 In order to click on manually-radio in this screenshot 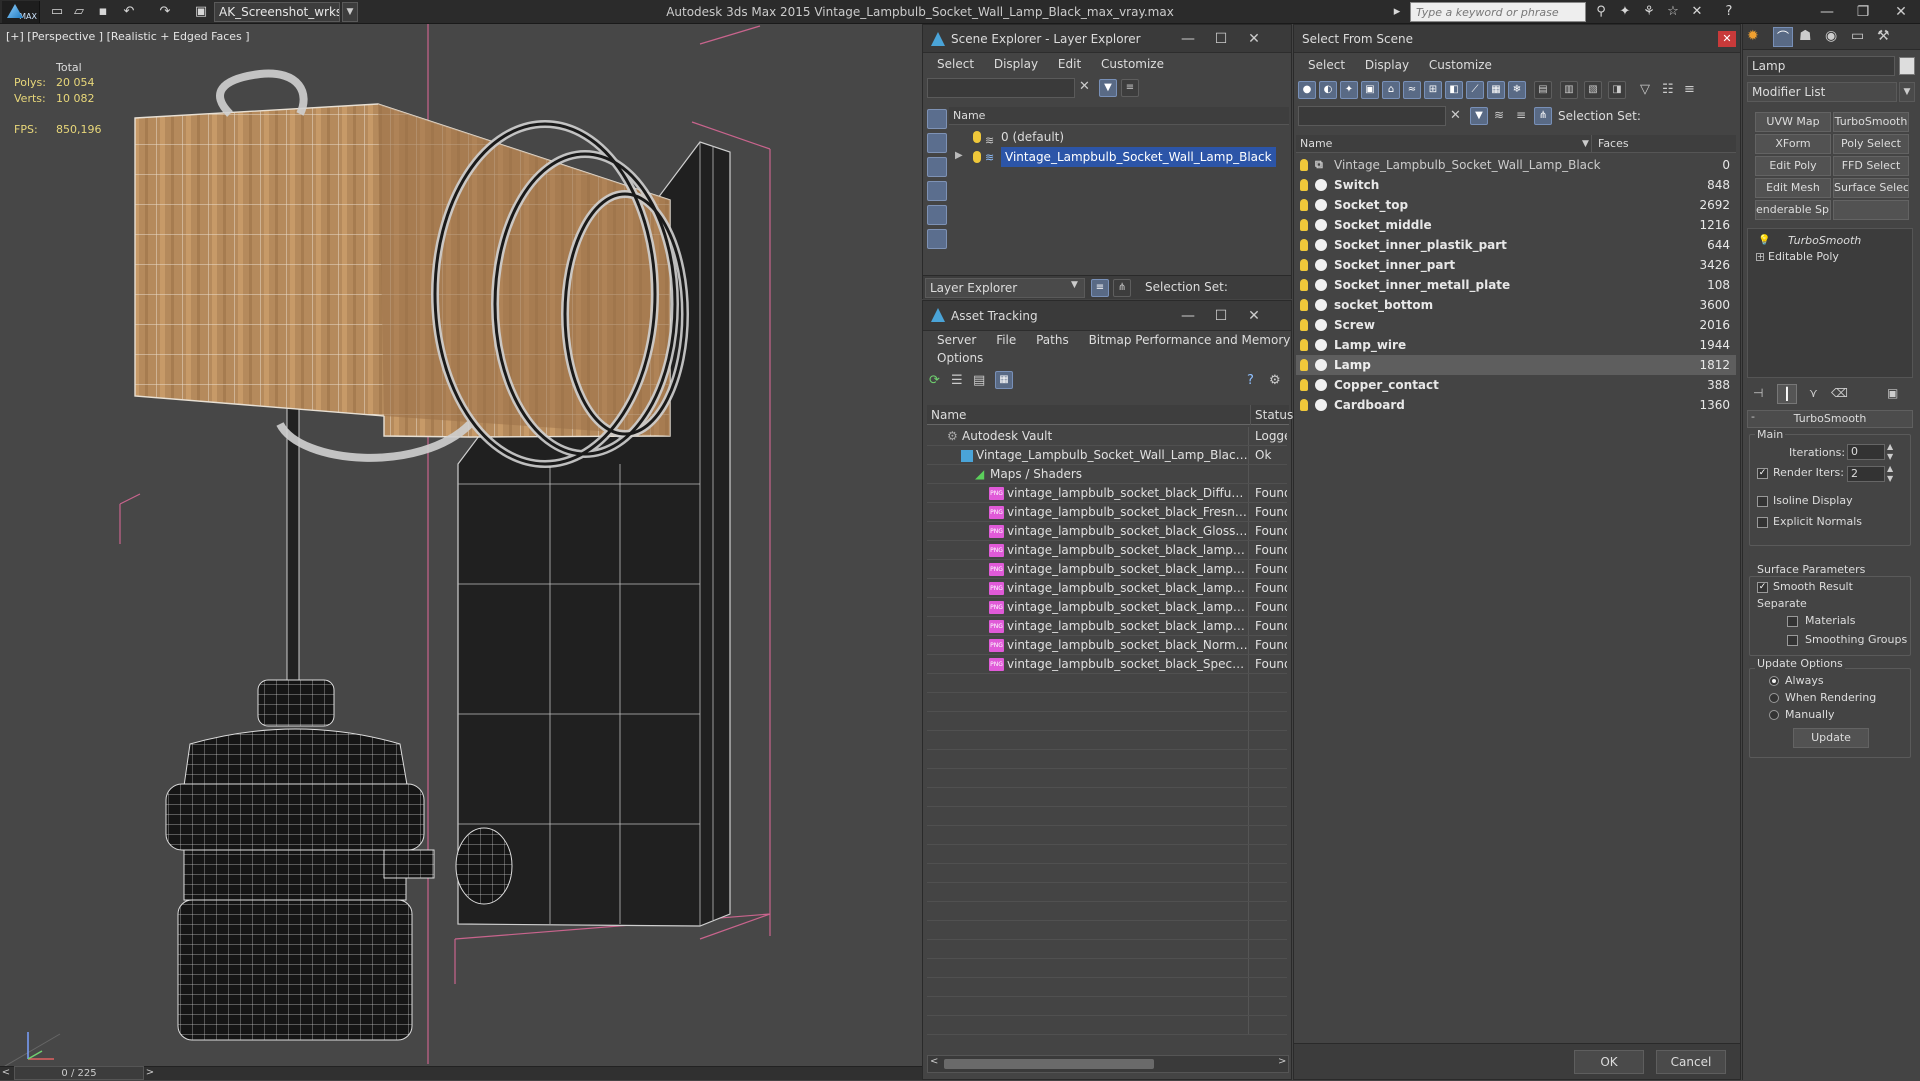, I will do `click(1774, 715)`.